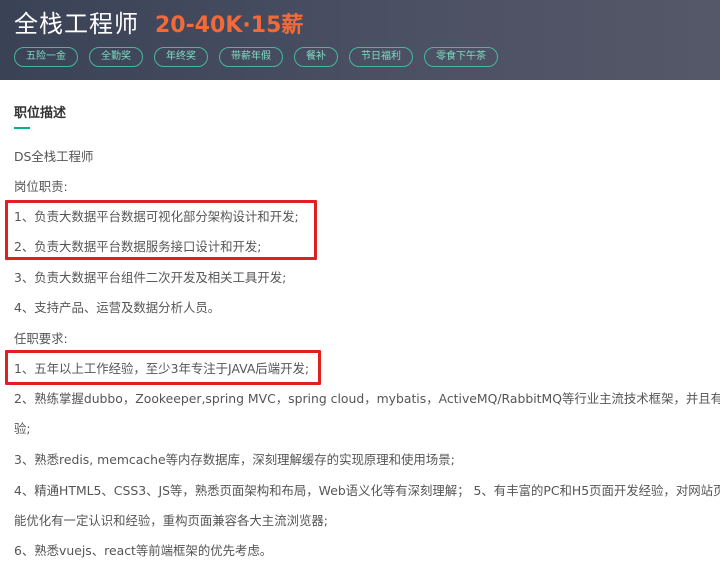 The image size is (720, 570). Describe the element at coordinates (161, 230) in the screenshot. I see `highlight-box-responsibilities` at that location.